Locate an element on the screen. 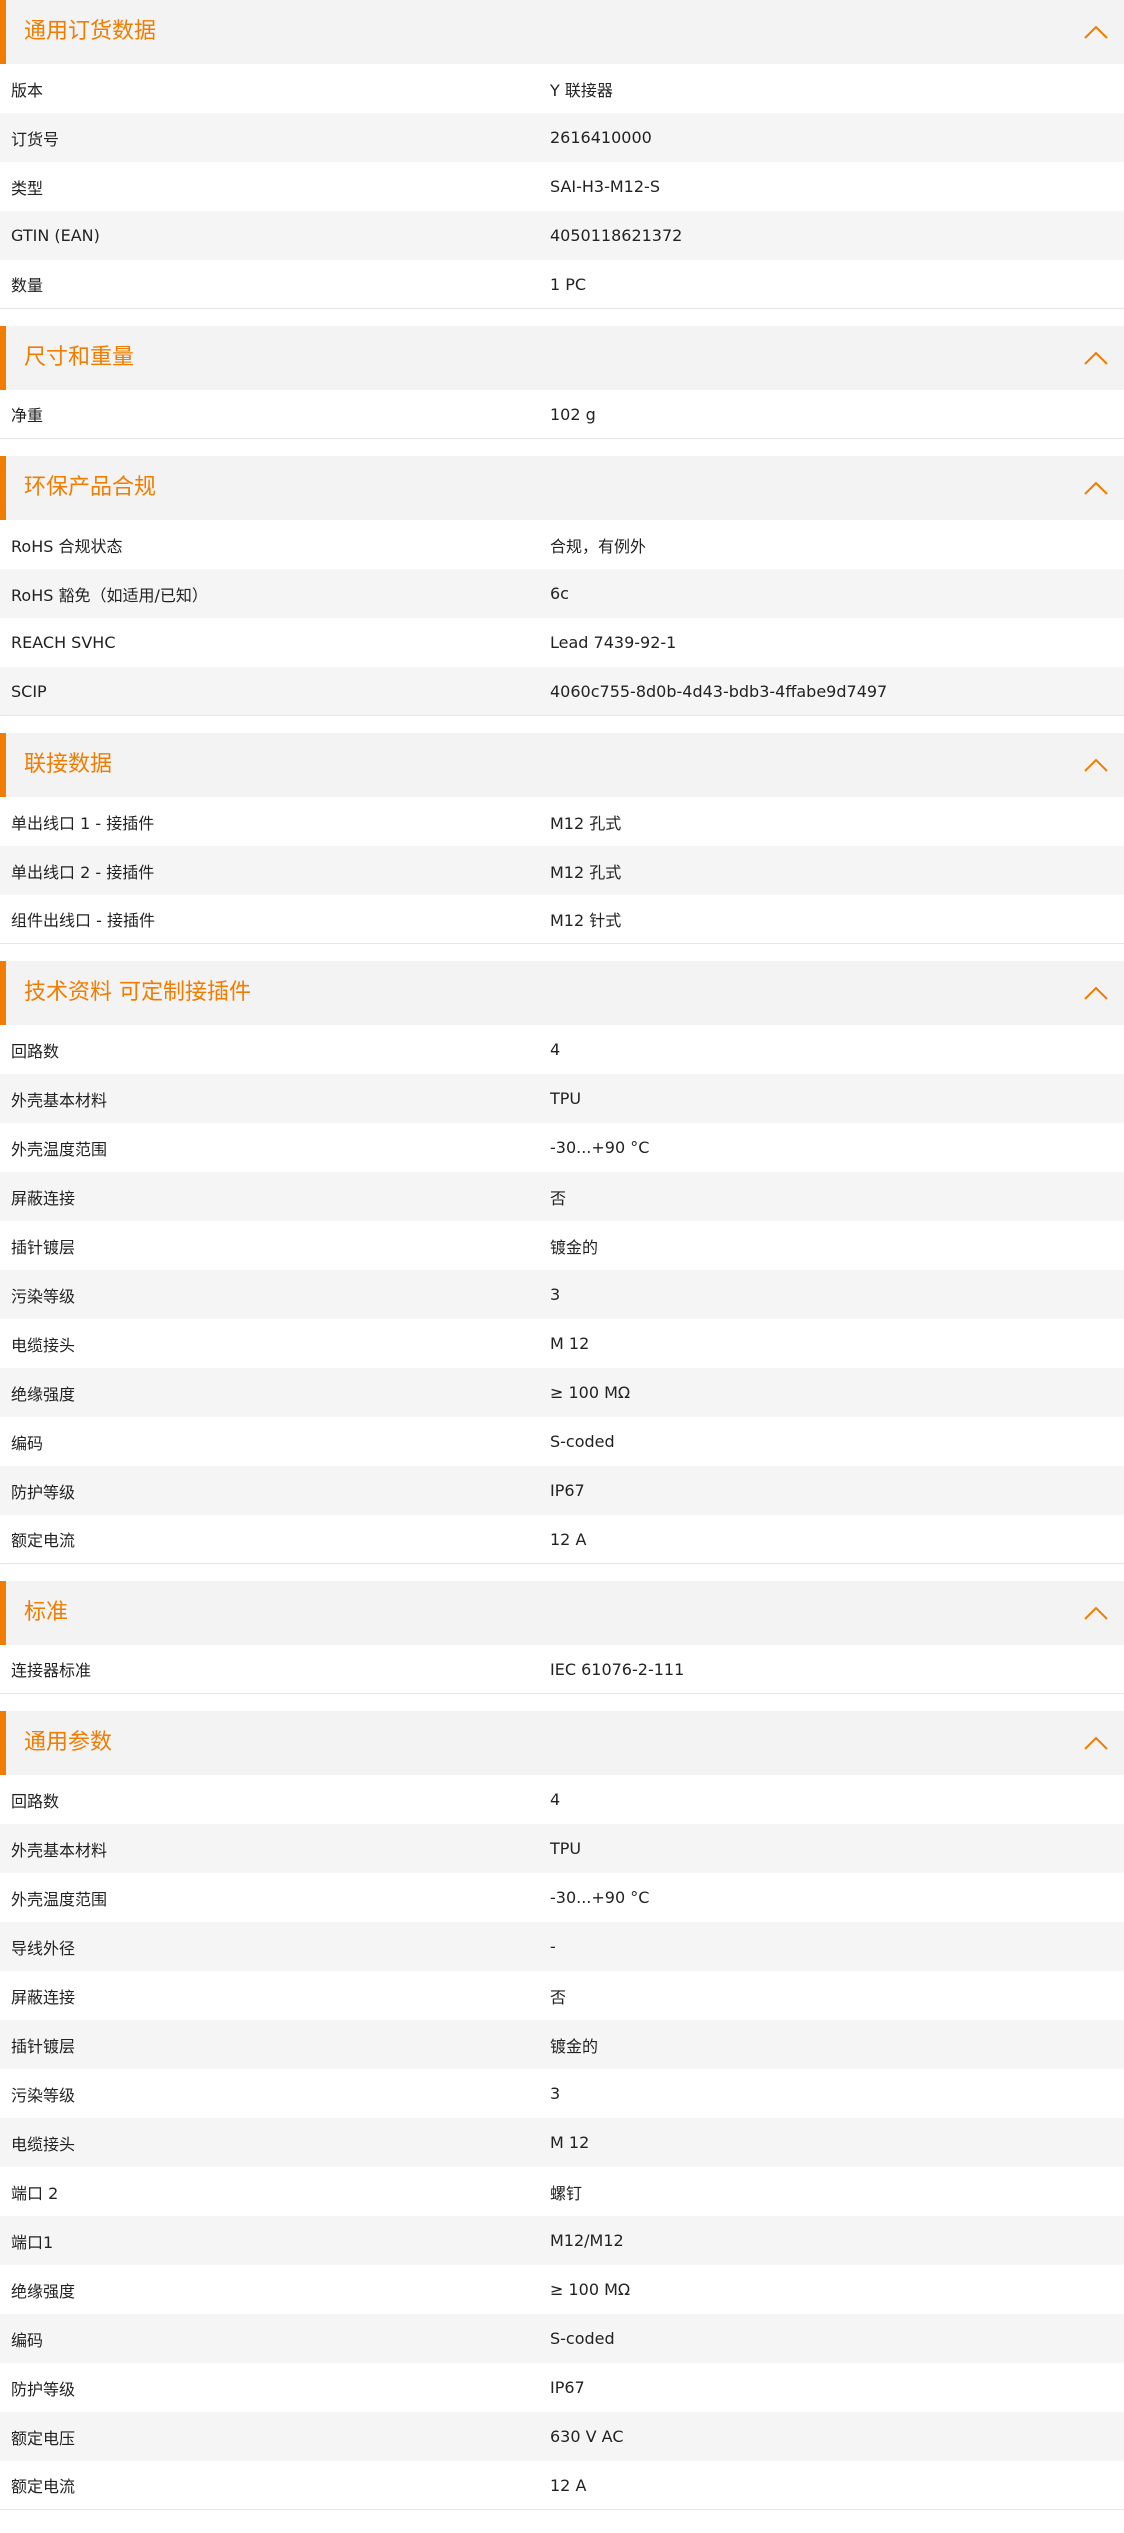 This screenshot has height=2533, width=1124. spec-row: SCIP 4060c755-8d0b-4d43-bdb3-4ffabe9d7497 is located at coordinates (562, 691).